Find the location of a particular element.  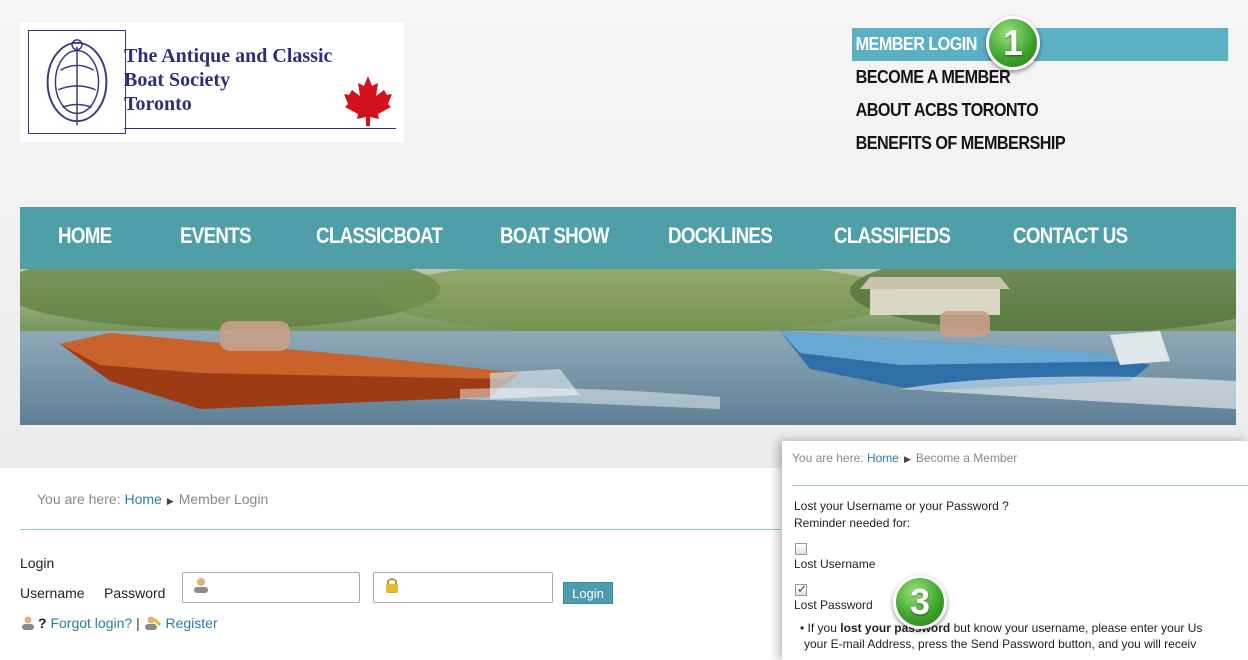

forgot-login-link: Forgot login? is located at coordinates (91, 623).